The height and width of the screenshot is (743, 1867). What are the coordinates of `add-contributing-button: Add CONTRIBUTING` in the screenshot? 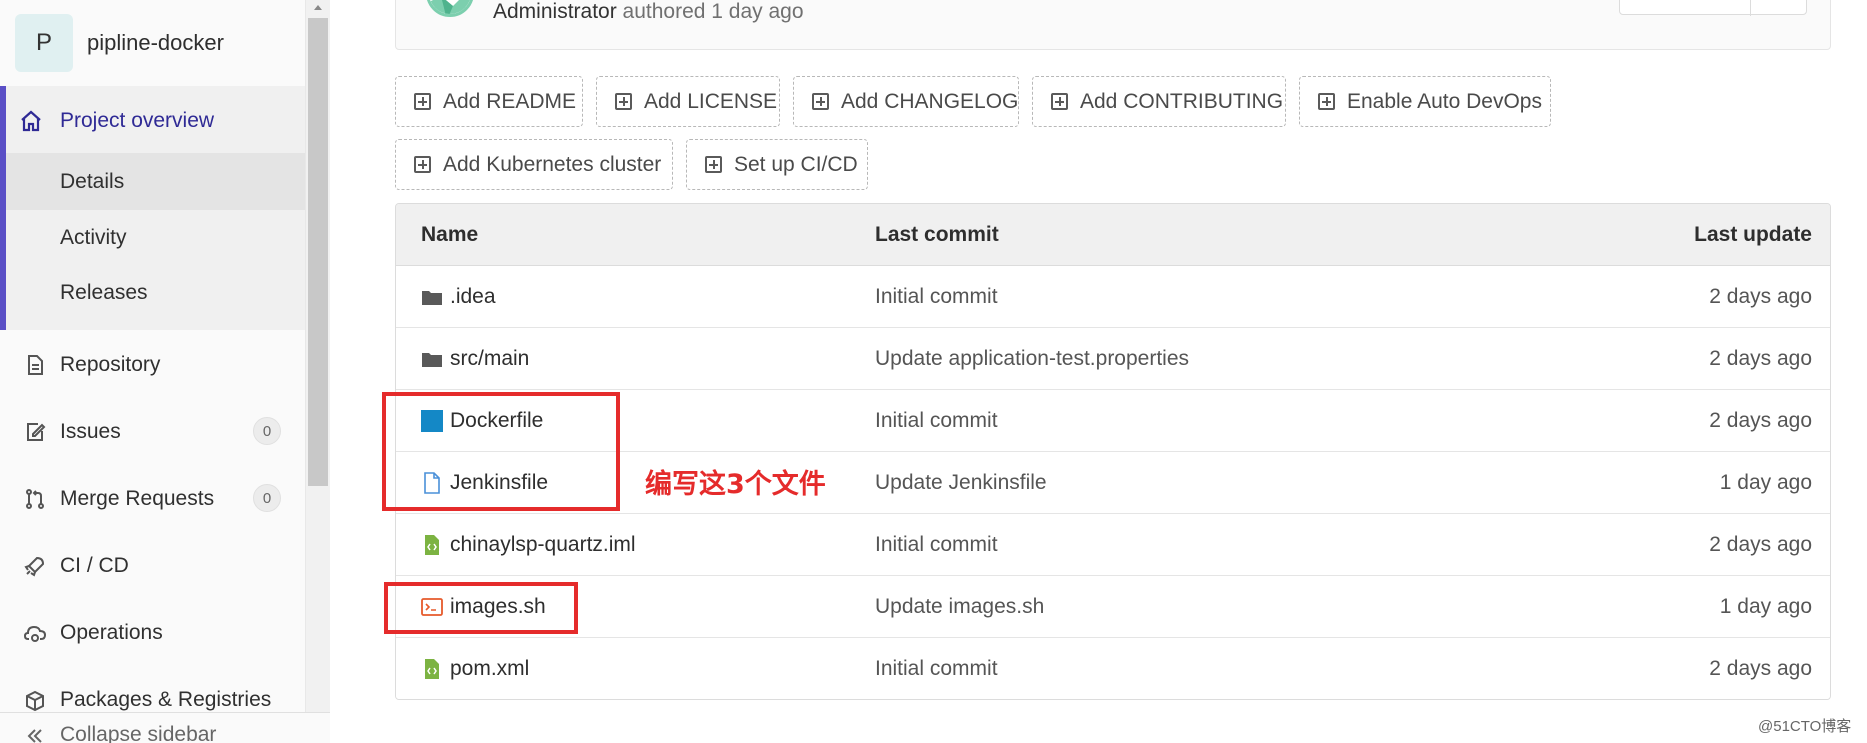 It's located at (1159, 101).